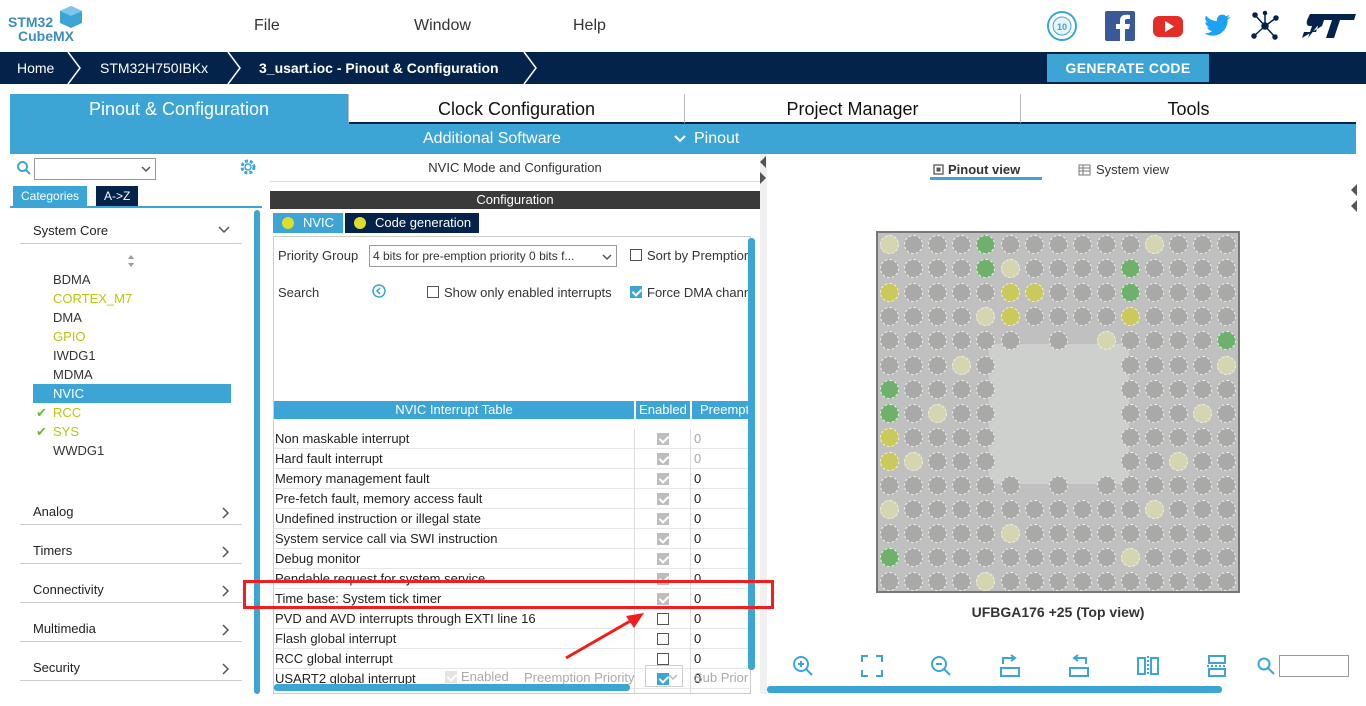 The width and height of the screenshot is (1366, 706). I want to click on zoom-in-icon, so click(803, 666).